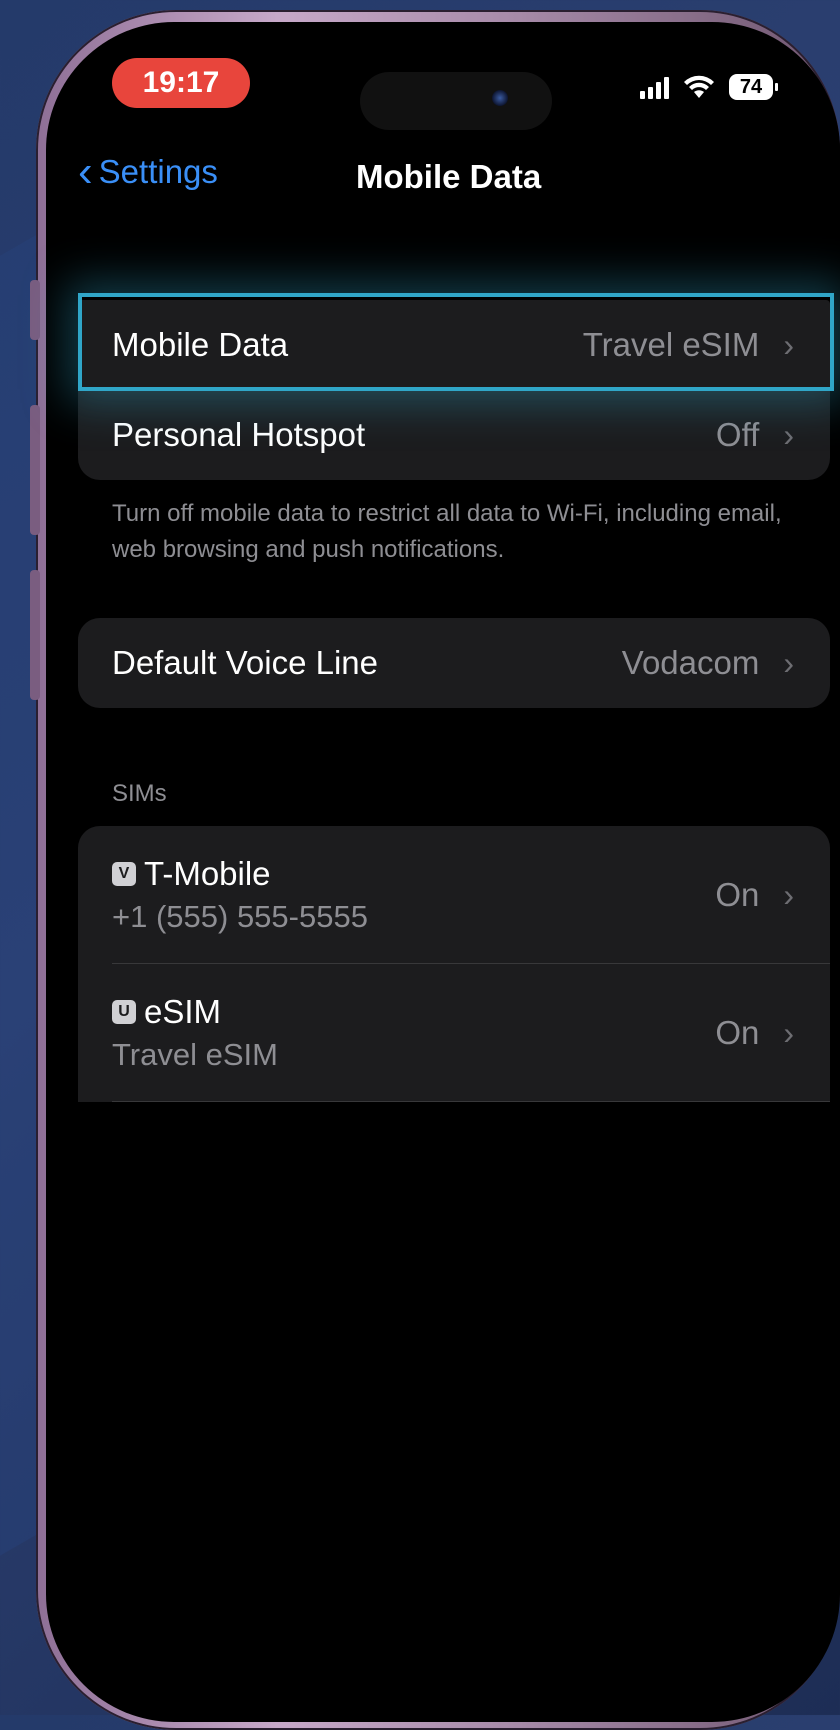 This screenshot has width=840, height=1730. What do you see at coordinates (454, 345) in the screenshot?
I see `row-mobile-data: Mobile Data Travel eSIM ›` at bounding box center [454, 345].